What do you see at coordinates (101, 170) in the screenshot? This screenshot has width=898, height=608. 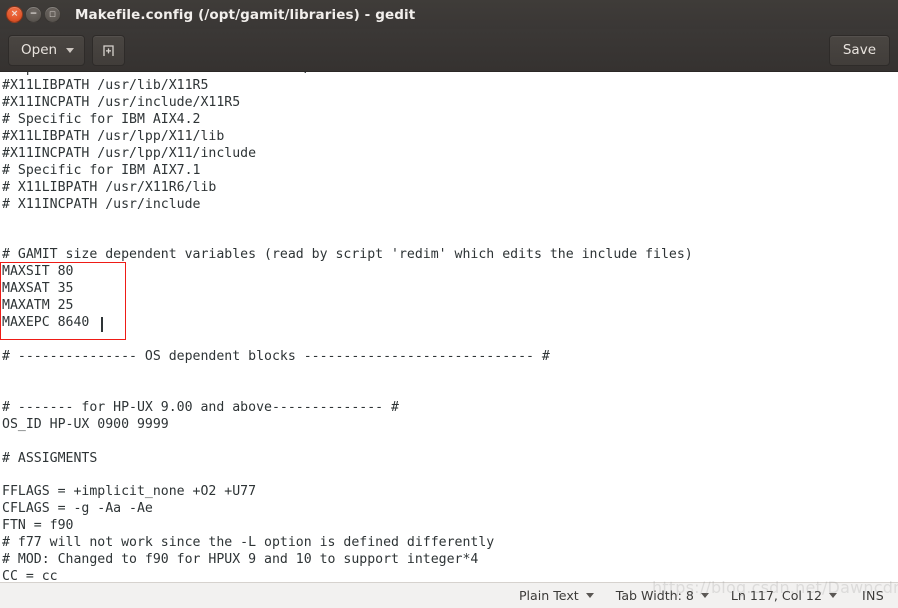 I see `code-line: # Specific for IBM AIX7.1` at bounding box center [101, 170].